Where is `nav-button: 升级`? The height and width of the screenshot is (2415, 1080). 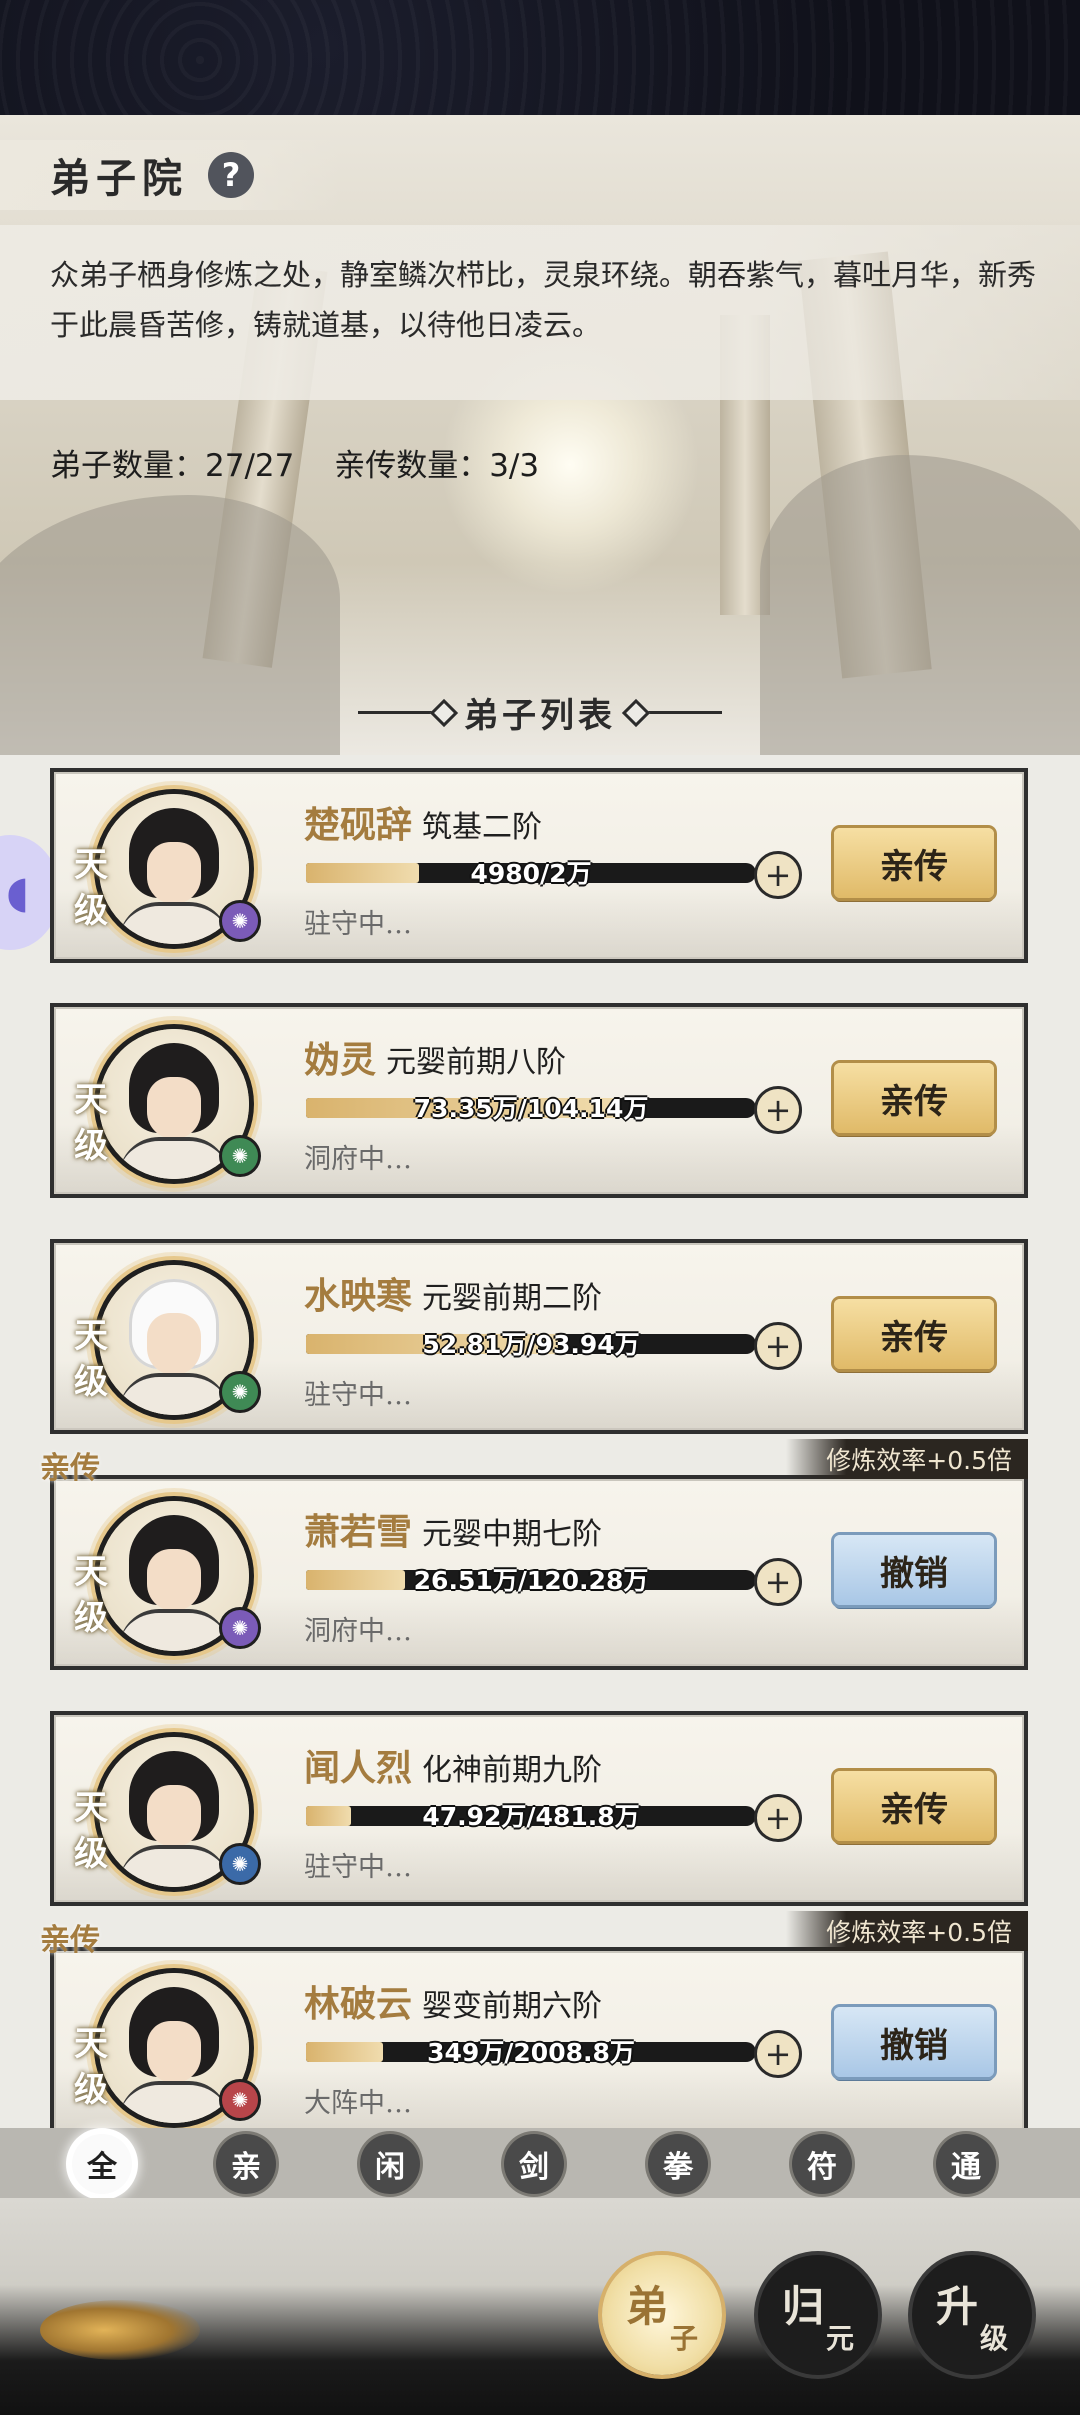 nav-button: 升级 is located at coordinates (972, 2315).